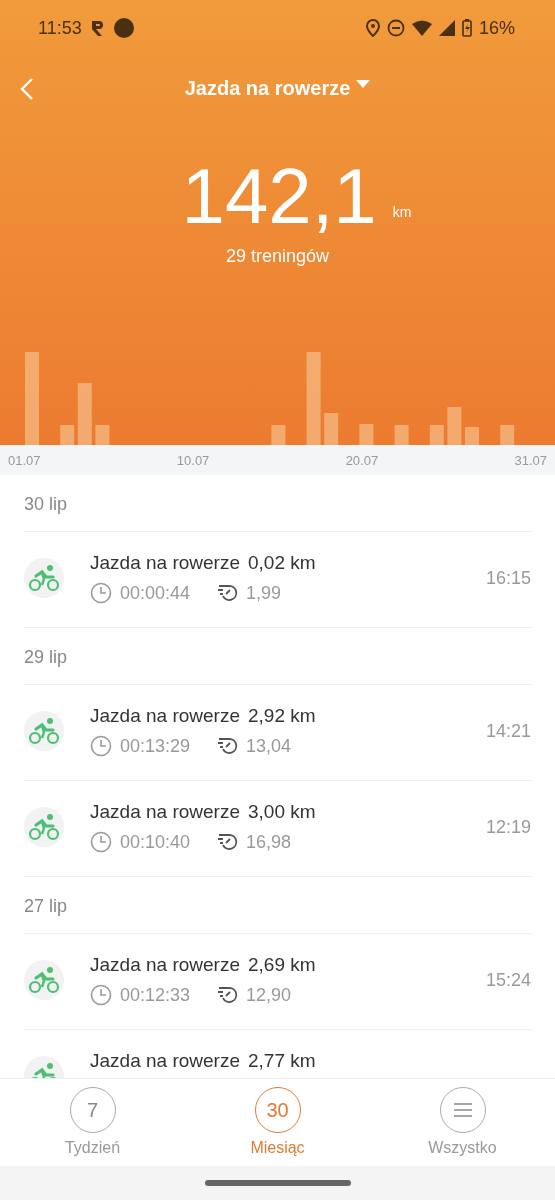  Describe the element at coordinates (466, 28) in the screenshot. I see `battery-icon` at that location.